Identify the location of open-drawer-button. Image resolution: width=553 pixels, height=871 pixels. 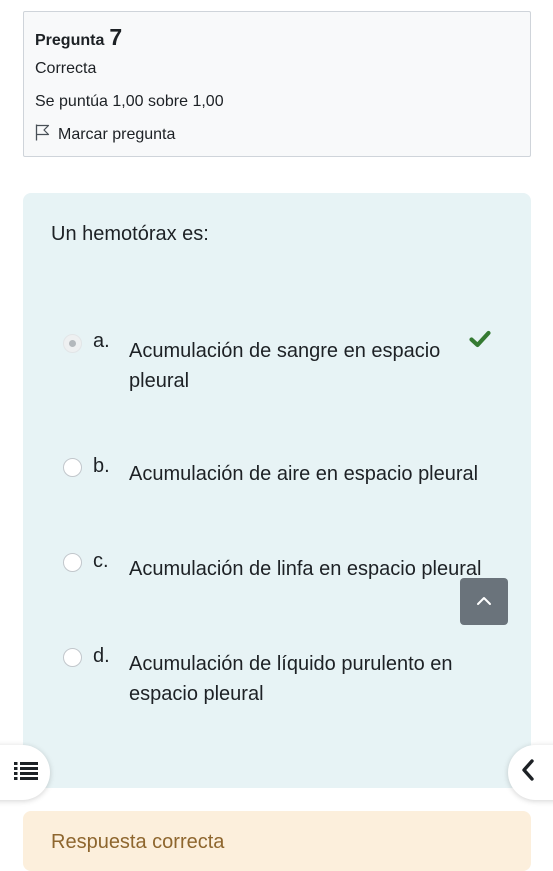
(530, 772).